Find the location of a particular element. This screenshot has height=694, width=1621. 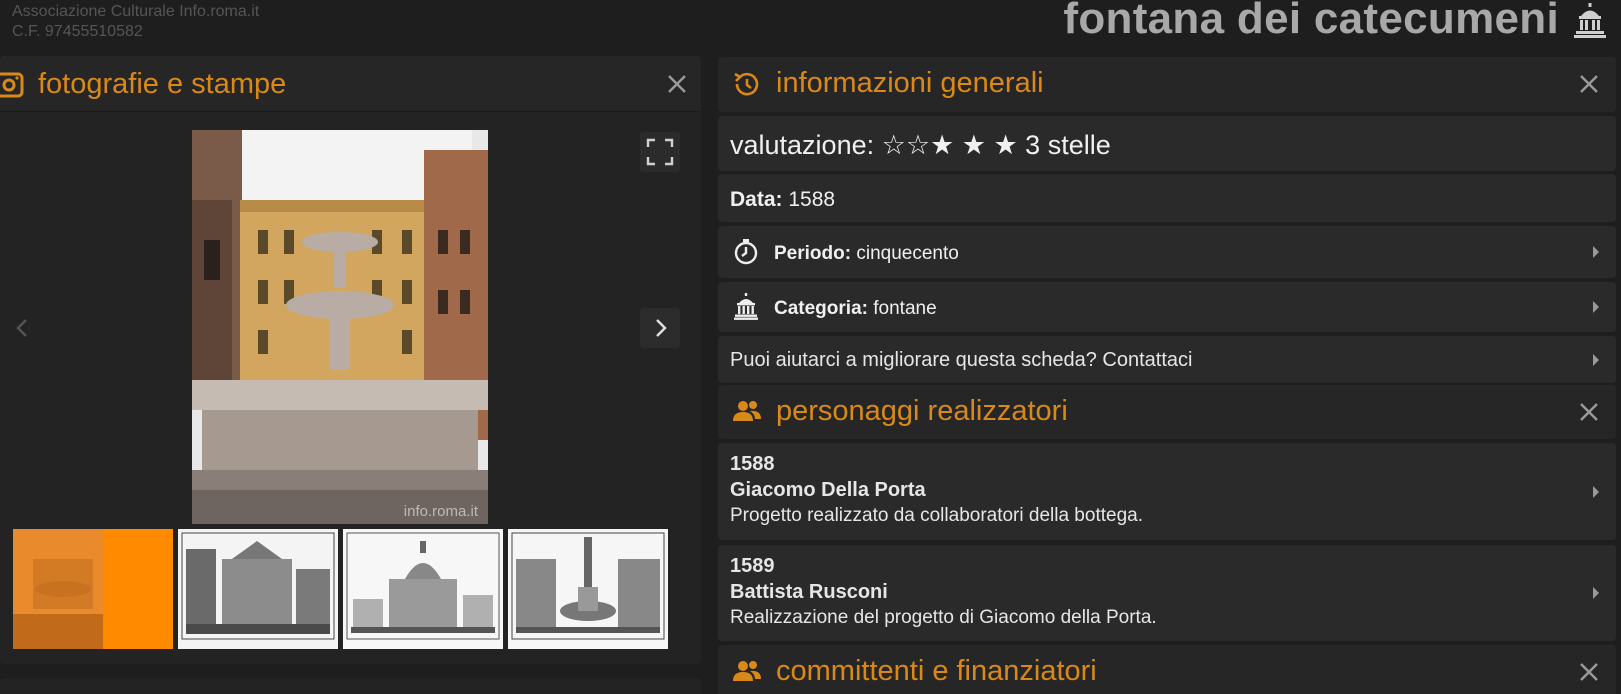

photo-watermark: info.roma.it is located at coordinates (440, 511).